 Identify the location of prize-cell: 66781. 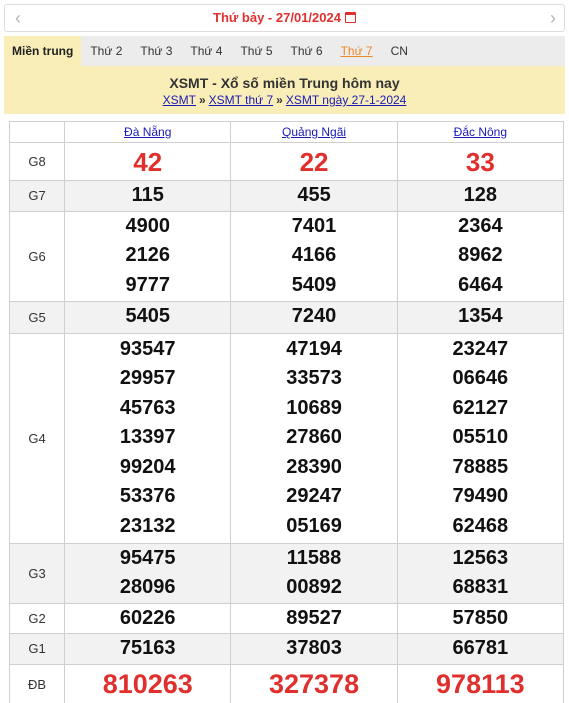
(480, 649).